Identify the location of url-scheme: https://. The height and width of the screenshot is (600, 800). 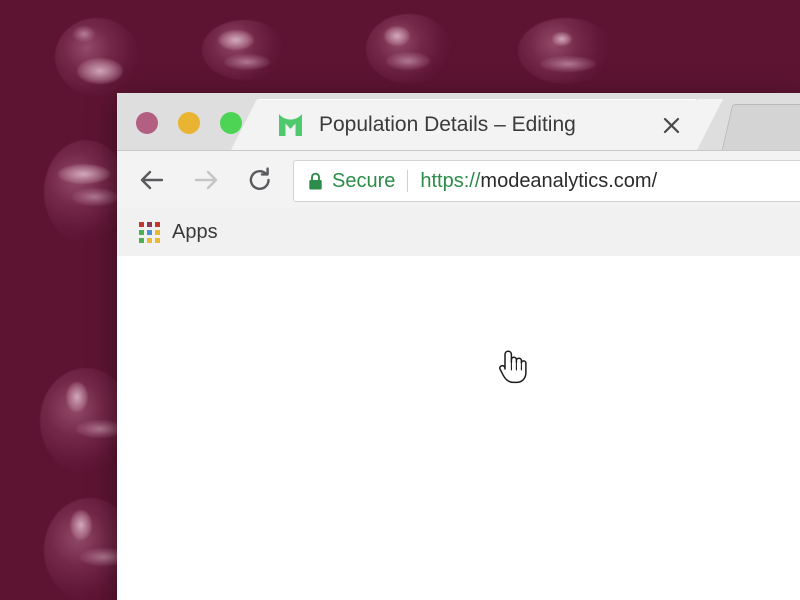
(450, 180).